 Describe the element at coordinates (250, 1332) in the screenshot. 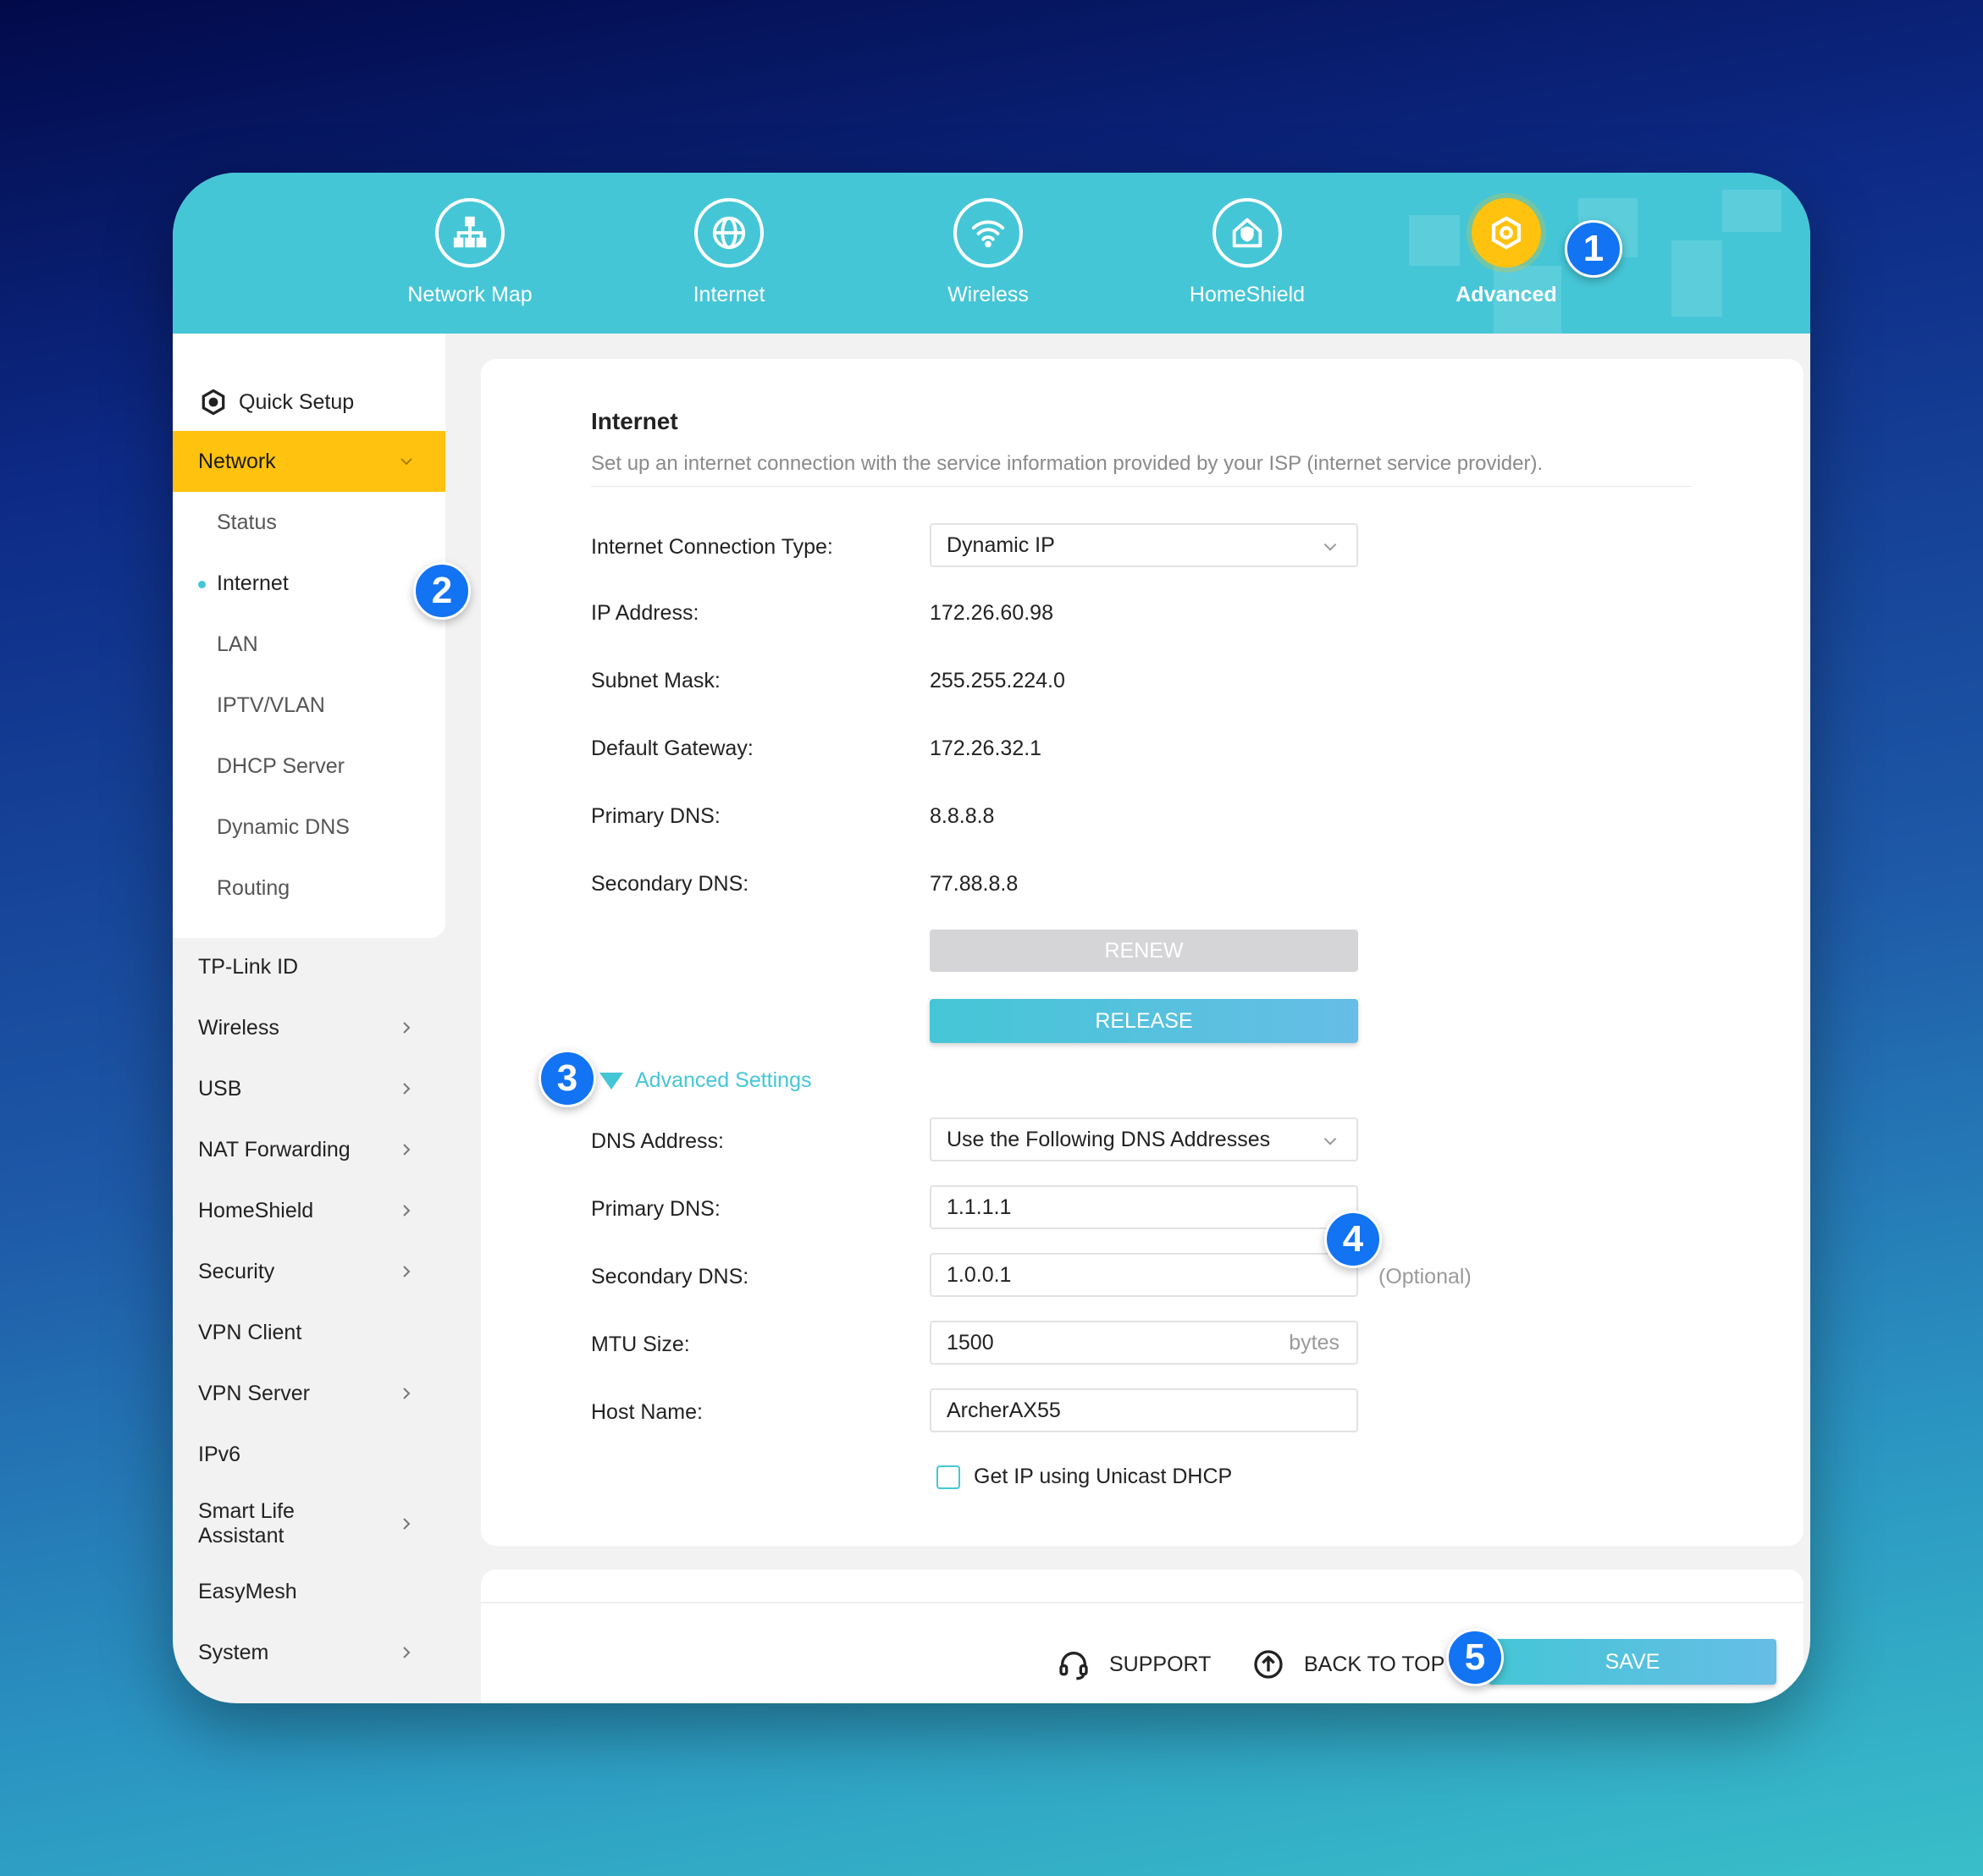

I see `sidebar-item-label: VPN Client` at that location.